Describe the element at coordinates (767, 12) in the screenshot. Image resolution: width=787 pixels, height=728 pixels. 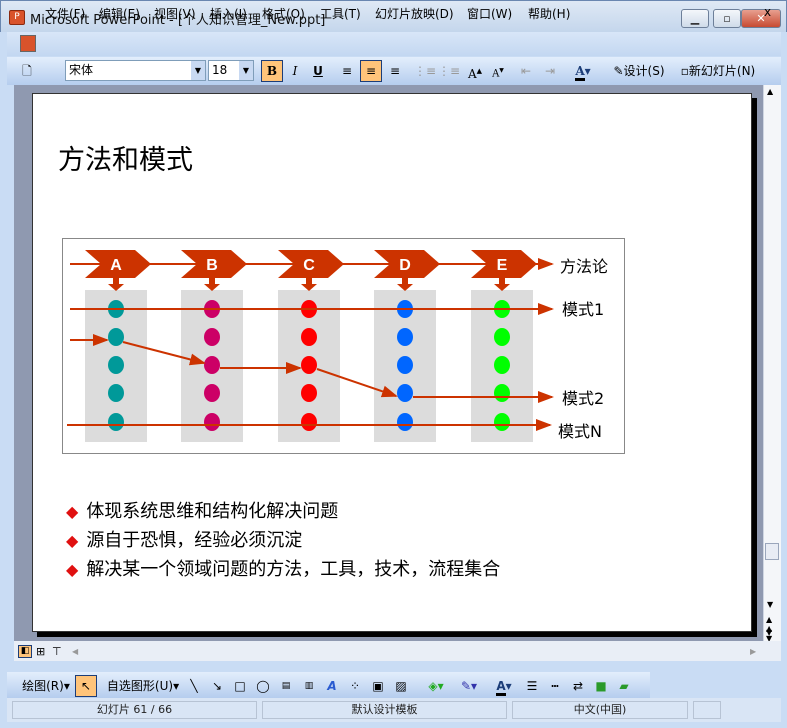
I see `close-document-button: x` at that location.